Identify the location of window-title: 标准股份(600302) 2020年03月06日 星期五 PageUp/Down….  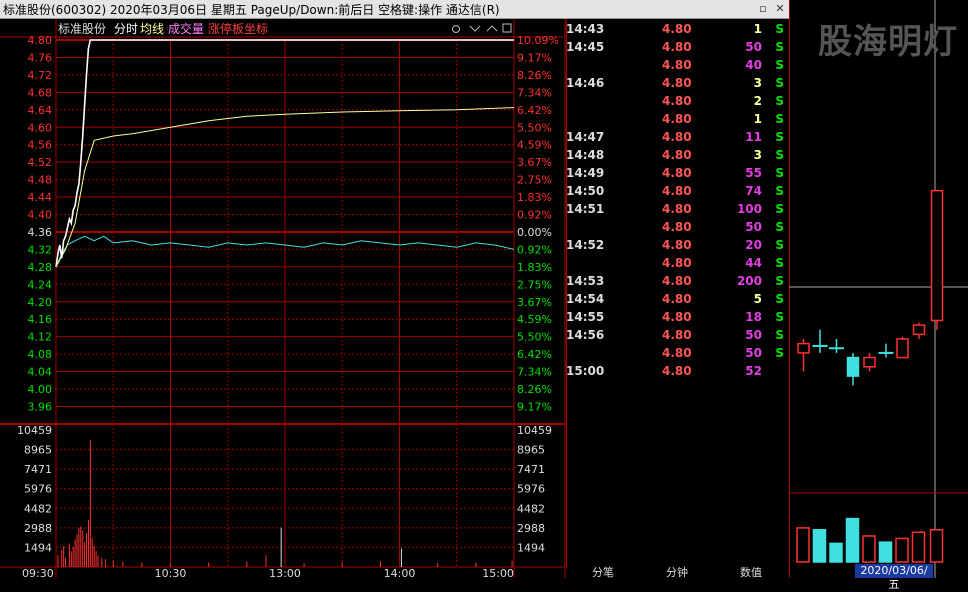
(251, 10).